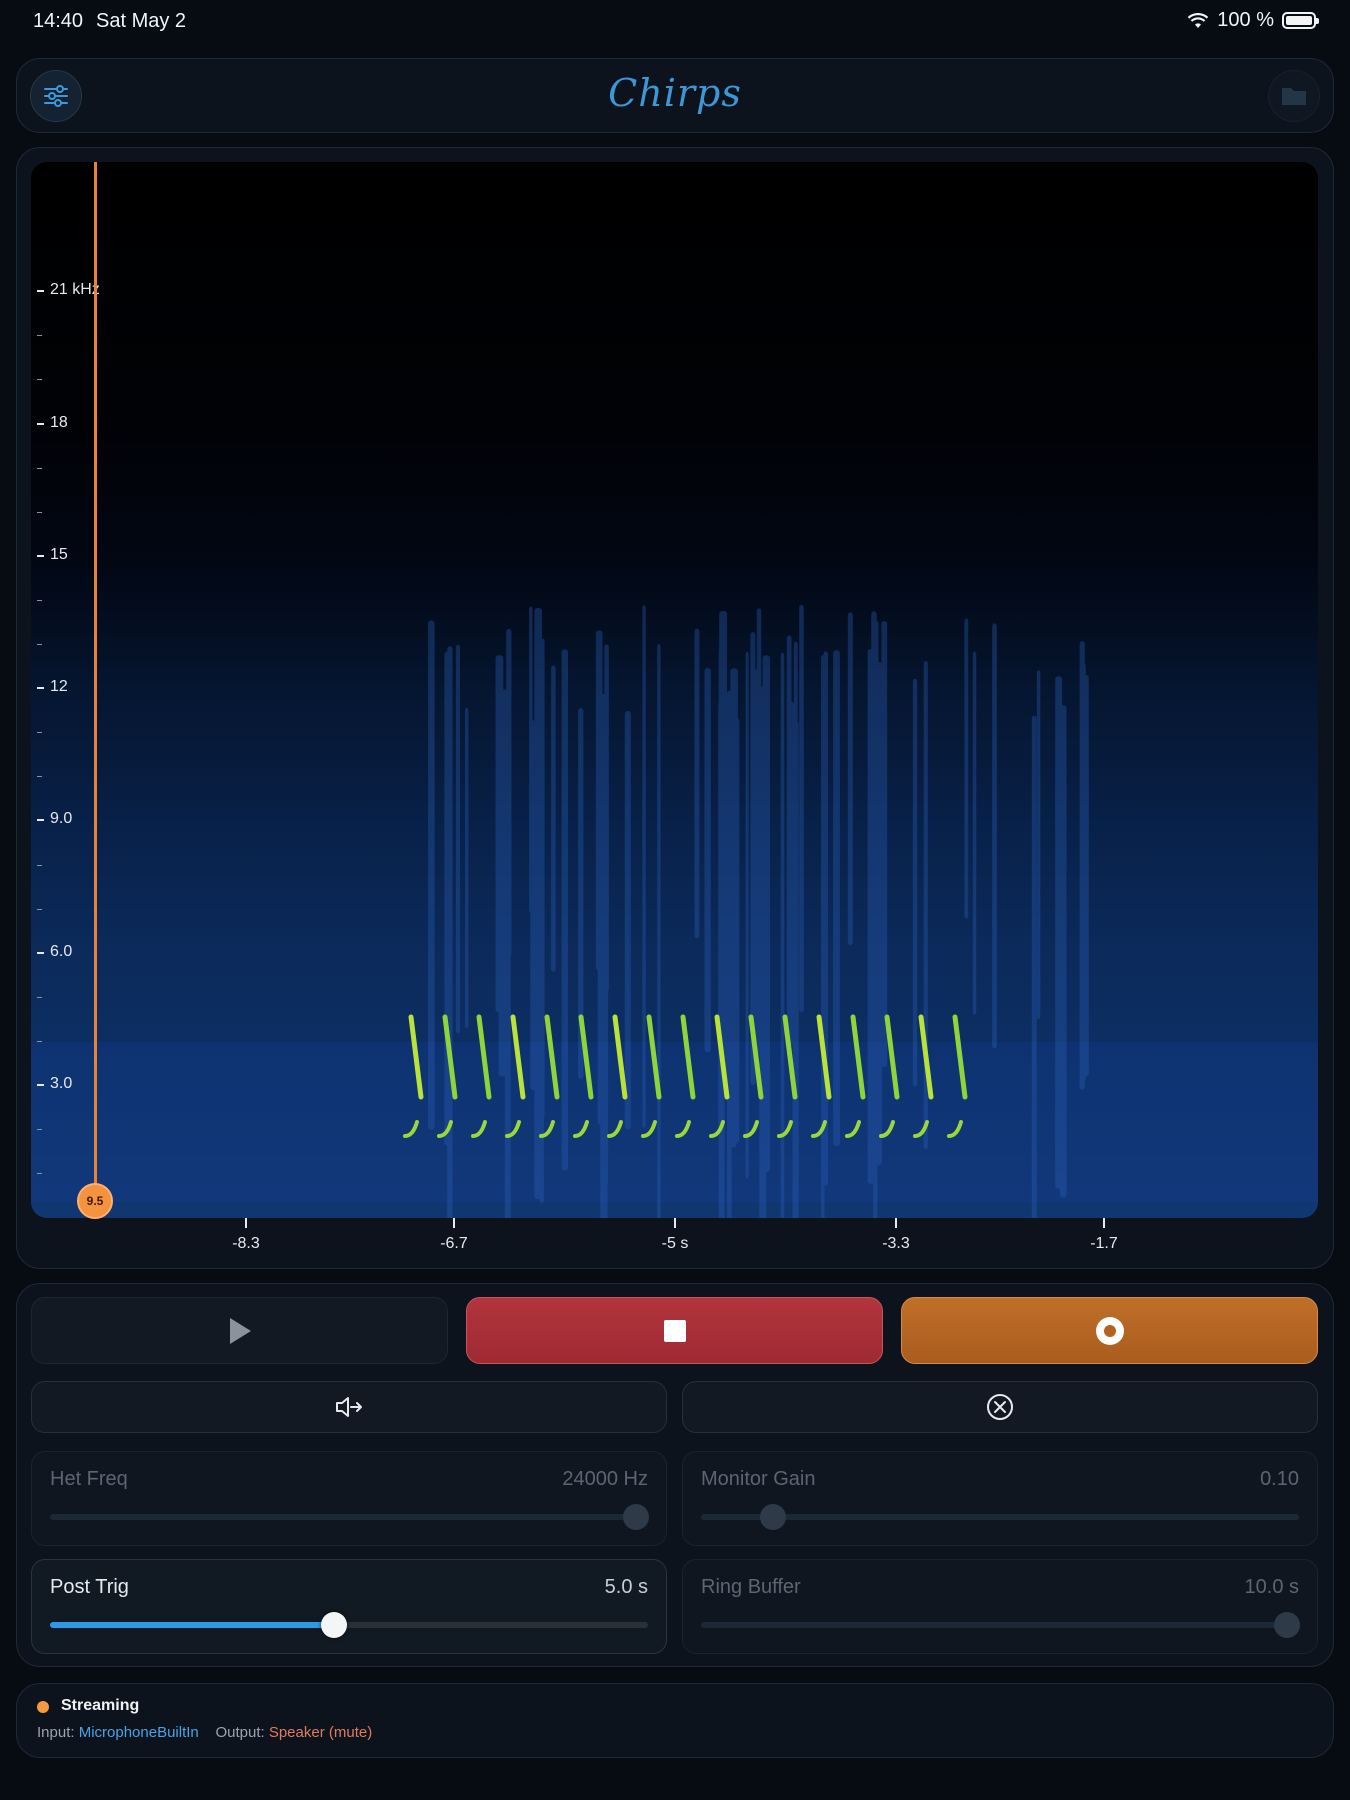  I want to click on output-label: Output:, so click(240, 1732).